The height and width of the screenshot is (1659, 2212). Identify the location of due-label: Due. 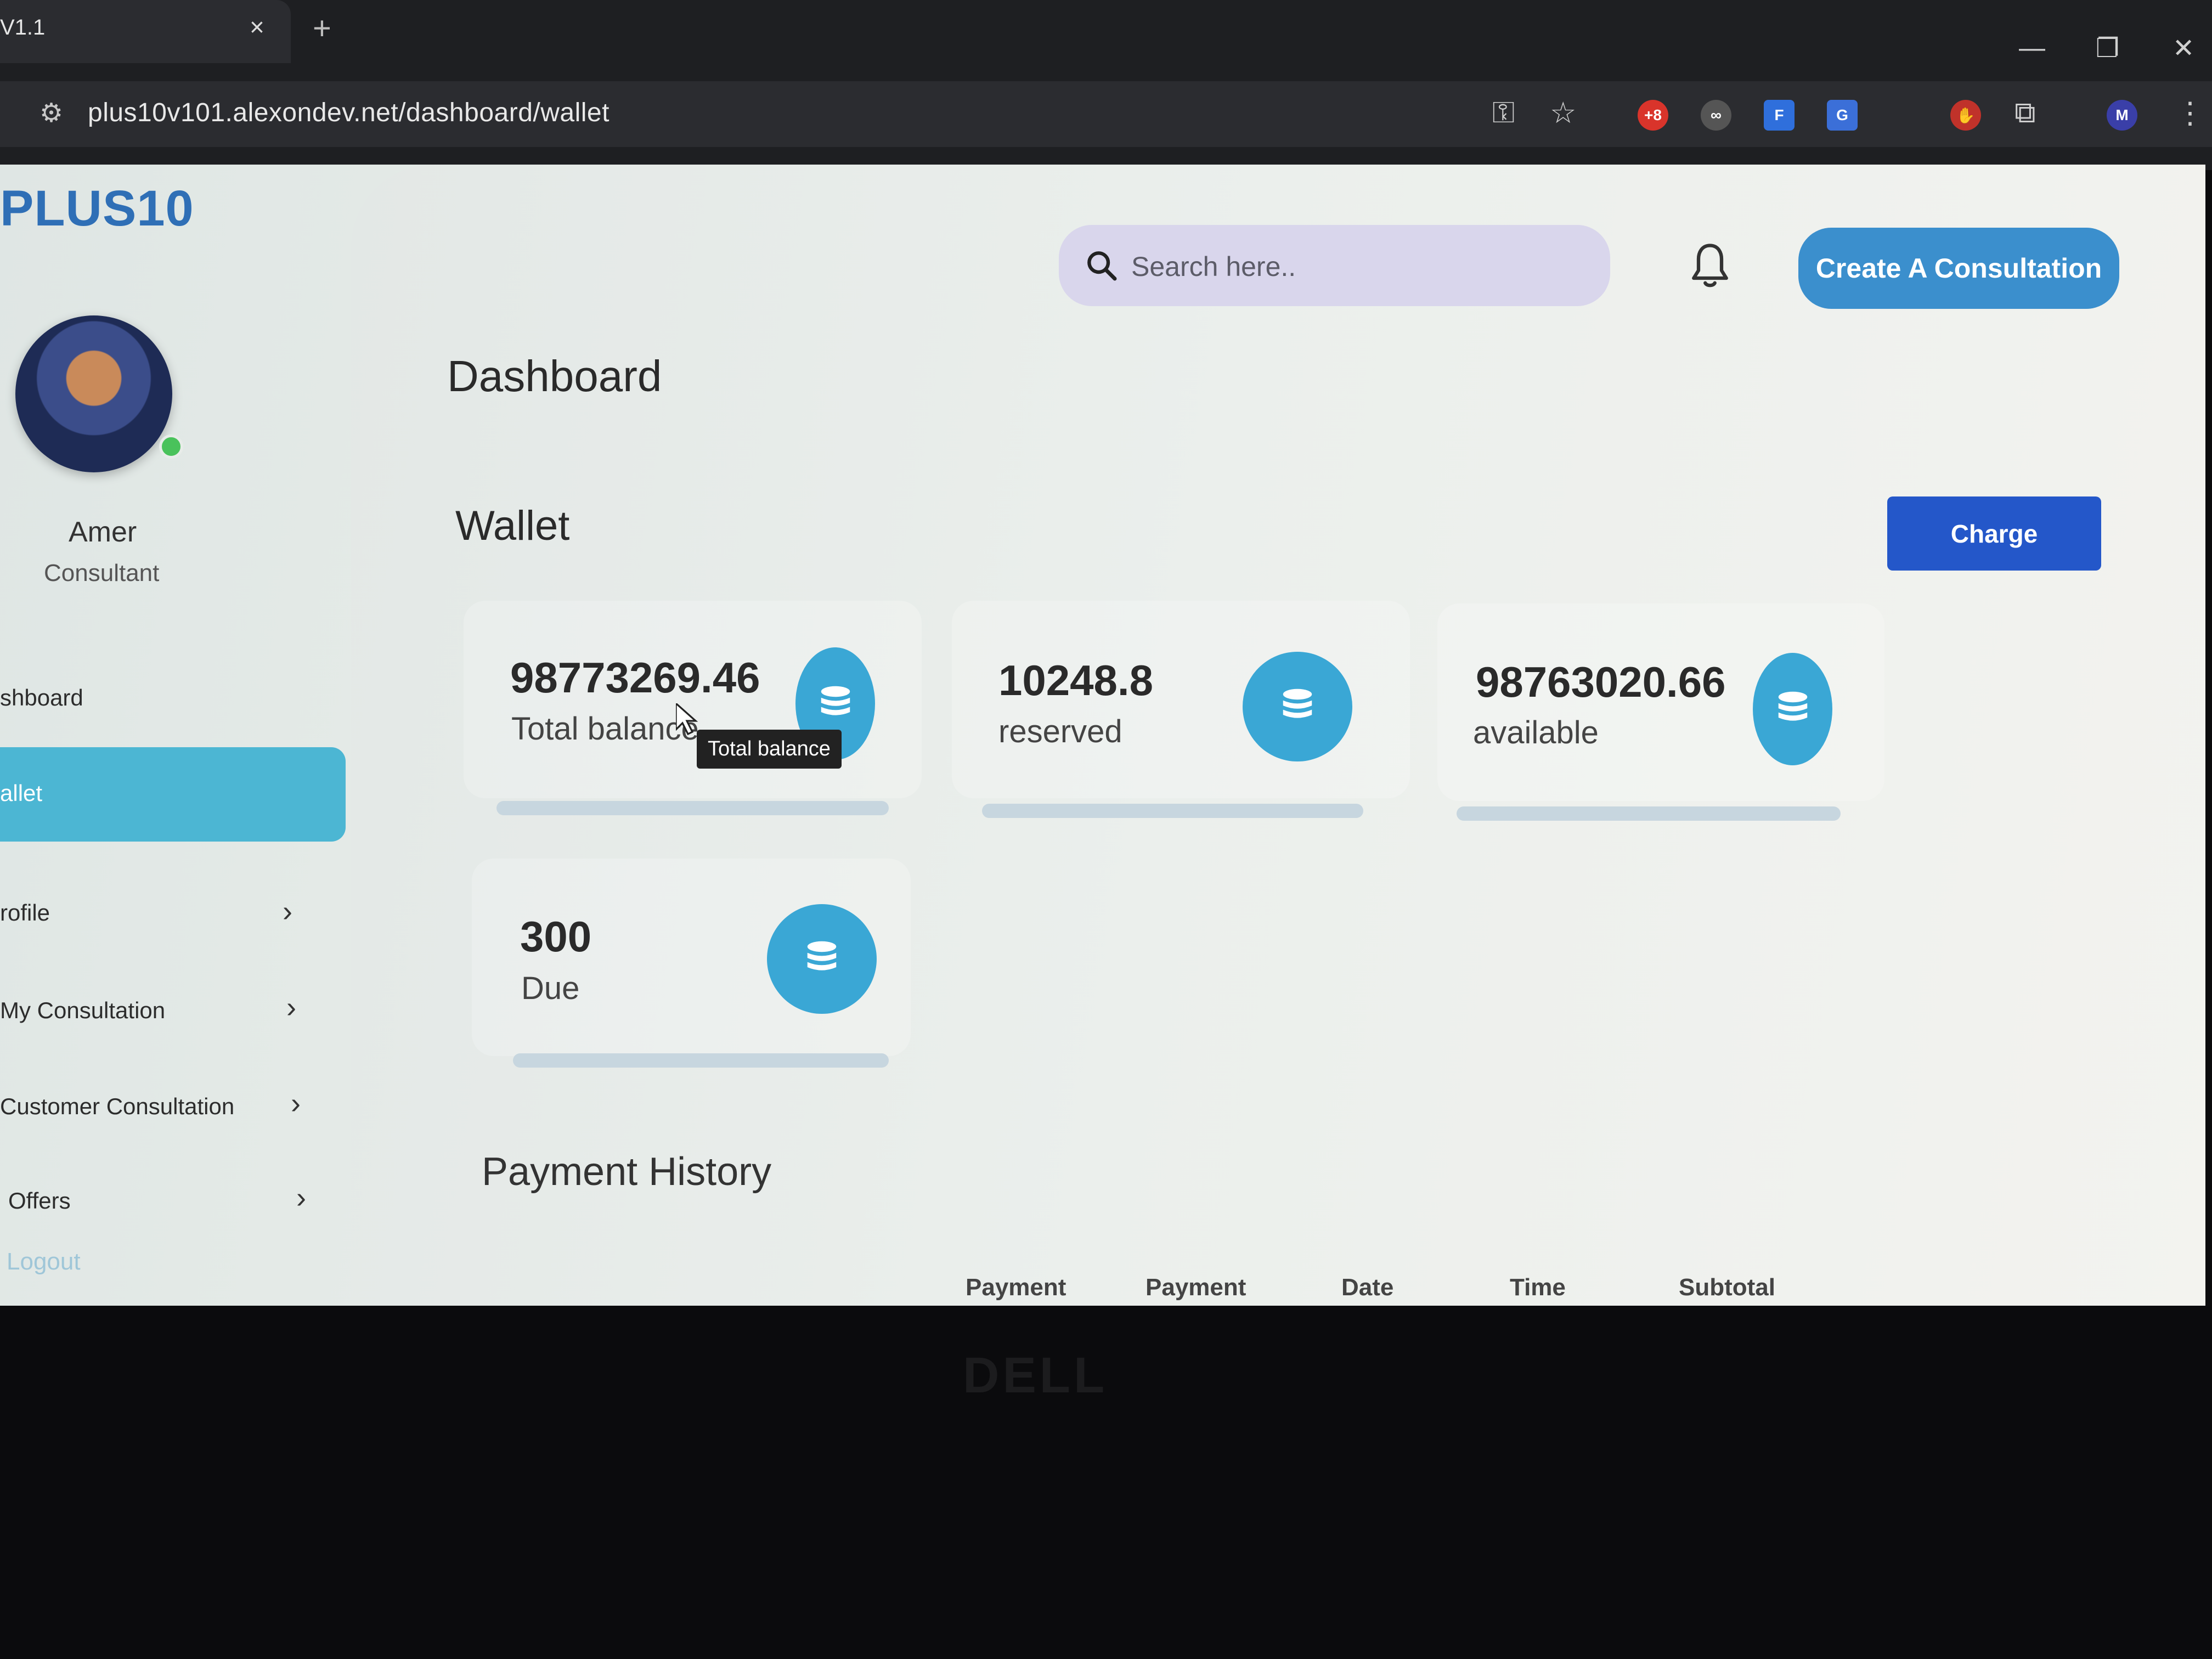
(550, 988).